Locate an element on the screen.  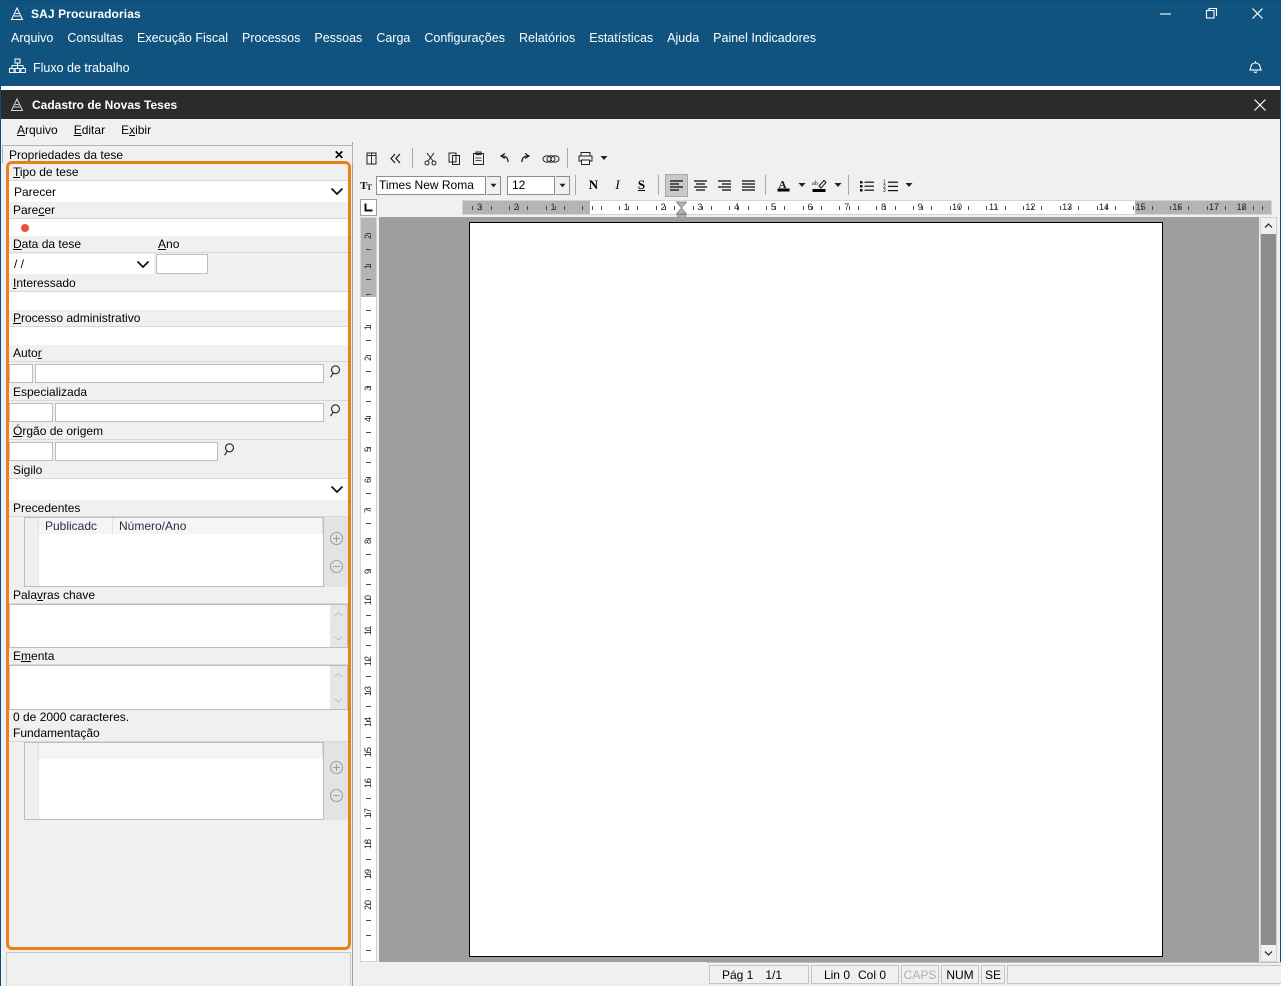
vertical-ruler: 211234567891011121314151617181920 is located at coordinates (368, 589).